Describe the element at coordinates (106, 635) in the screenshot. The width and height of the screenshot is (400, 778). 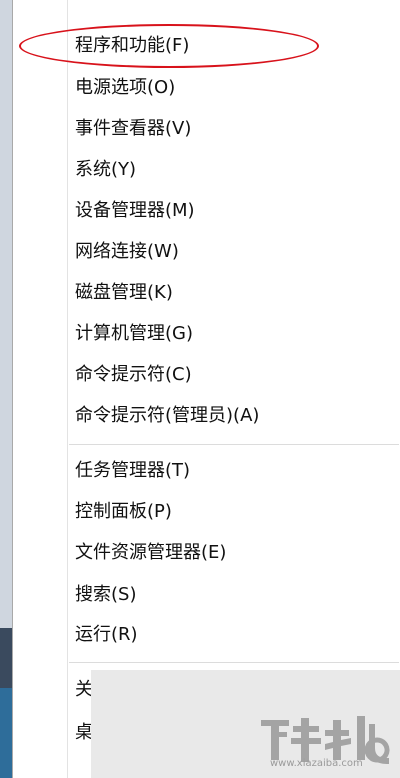
I see `menu-item-run: 运行(R)` at that location.